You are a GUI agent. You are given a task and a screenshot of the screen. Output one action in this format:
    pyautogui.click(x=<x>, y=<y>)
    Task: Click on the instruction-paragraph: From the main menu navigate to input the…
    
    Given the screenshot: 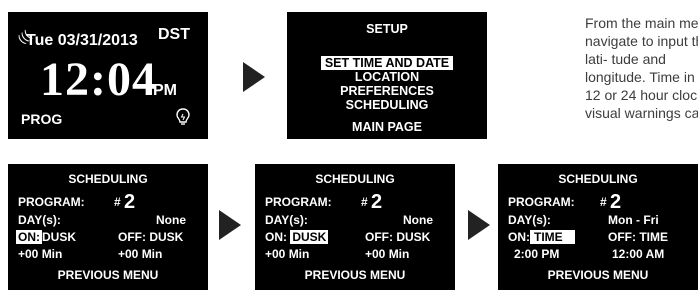 What is the action you would take?
    pyautogui.click(x=641, y=68)
    